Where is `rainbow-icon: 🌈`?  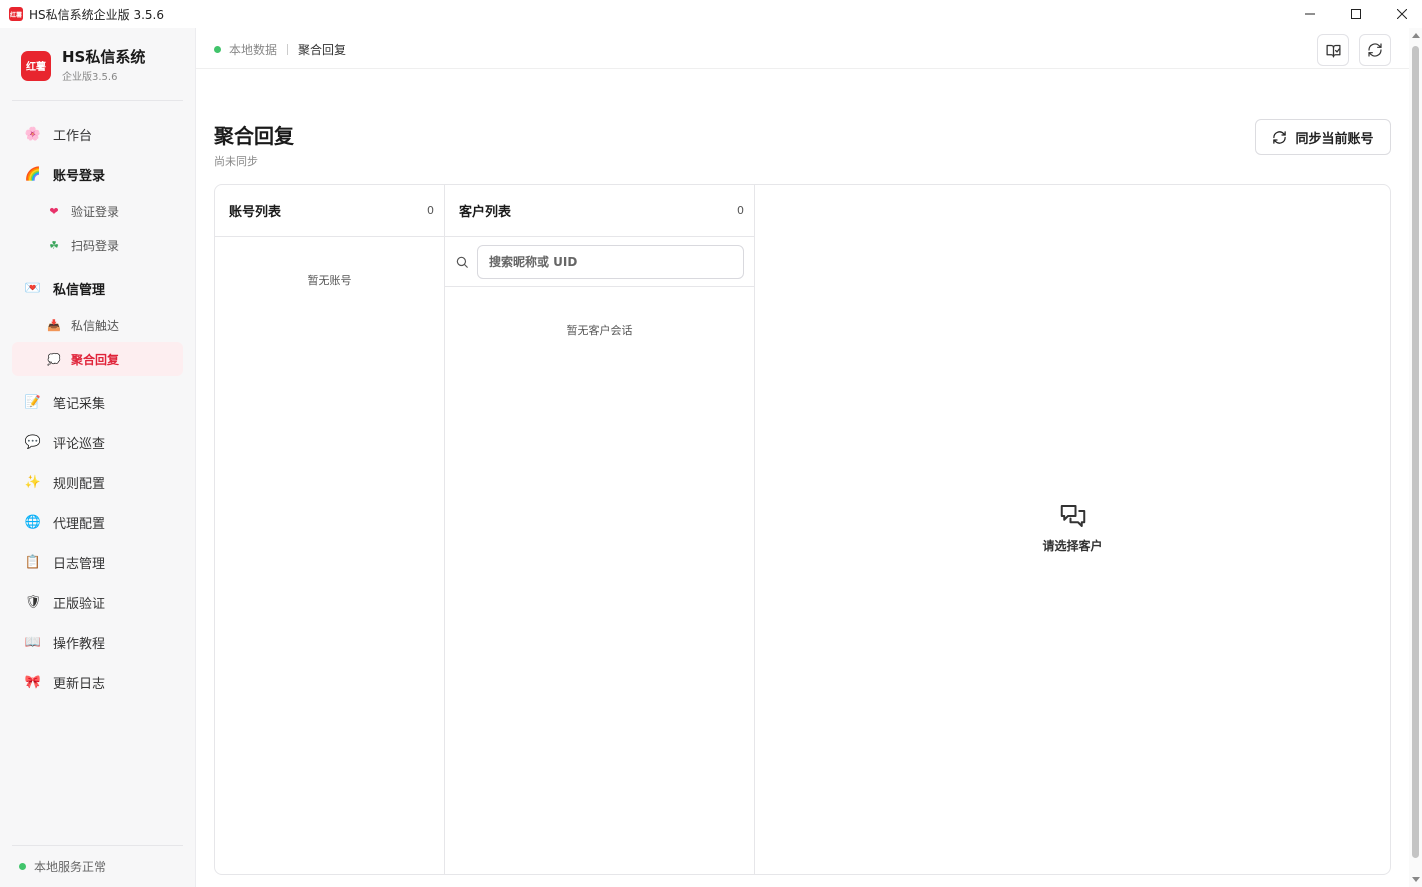
rainbow-icon: 🌈 is located at coordinates (33, 174).